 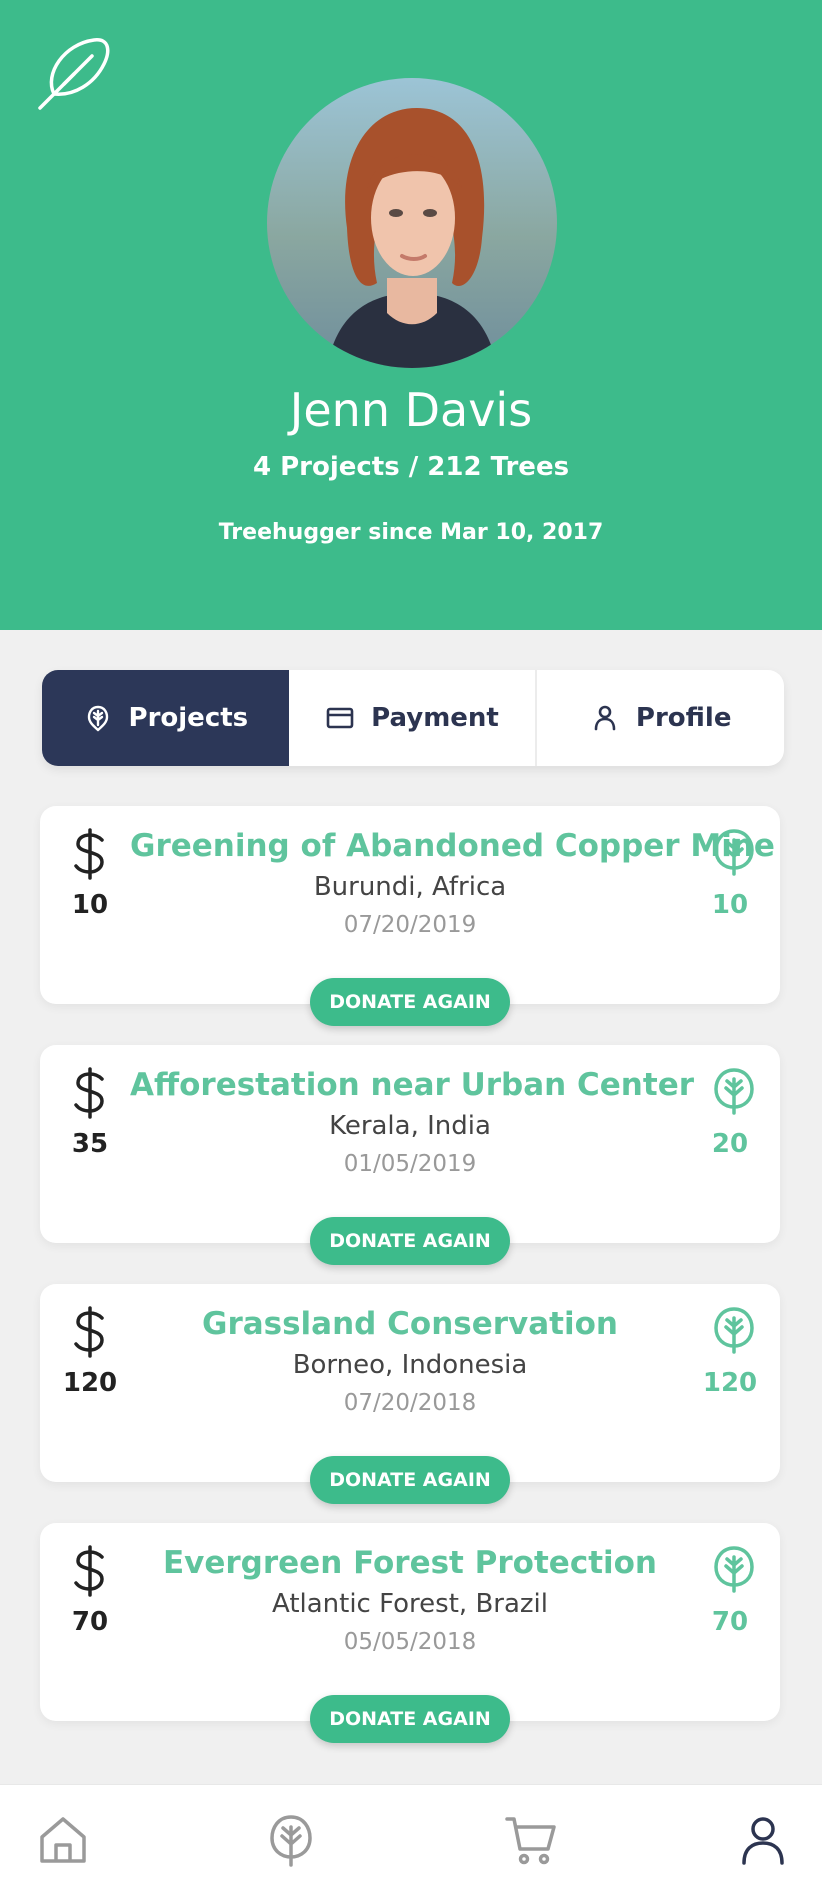 I want to click on tab-projects: Projects, so click(x=165, y=718).